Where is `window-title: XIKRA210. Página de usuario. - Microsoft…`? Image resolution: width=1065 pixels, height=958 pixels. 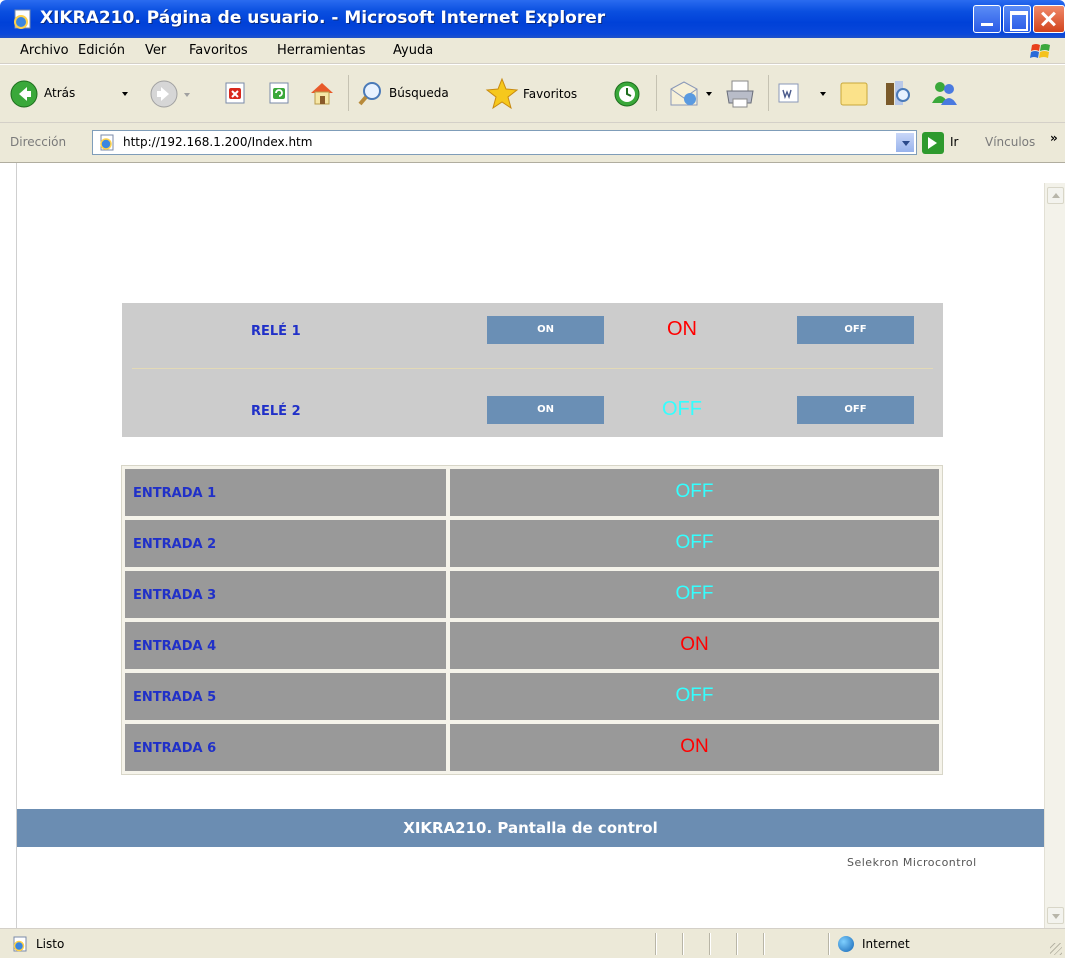 window-title: XIKRA210. Página de usuario. - Microsoft… is located at coordinates (323, 18).